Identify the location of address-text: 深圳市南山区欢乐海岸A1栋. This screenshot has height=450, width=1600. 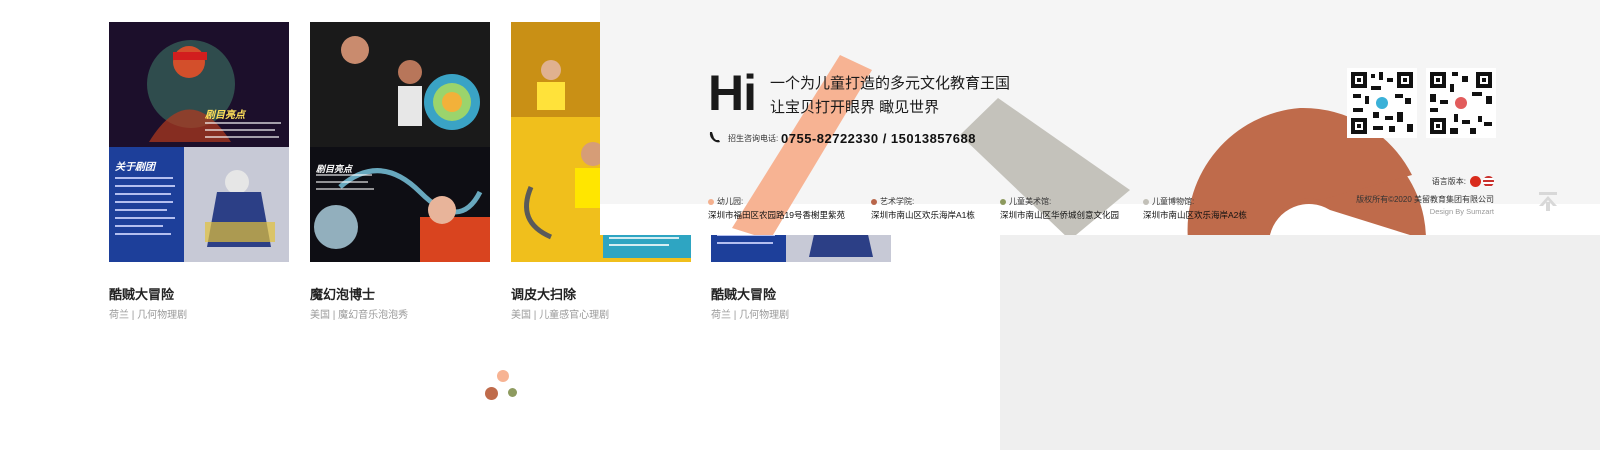
(923, 215).